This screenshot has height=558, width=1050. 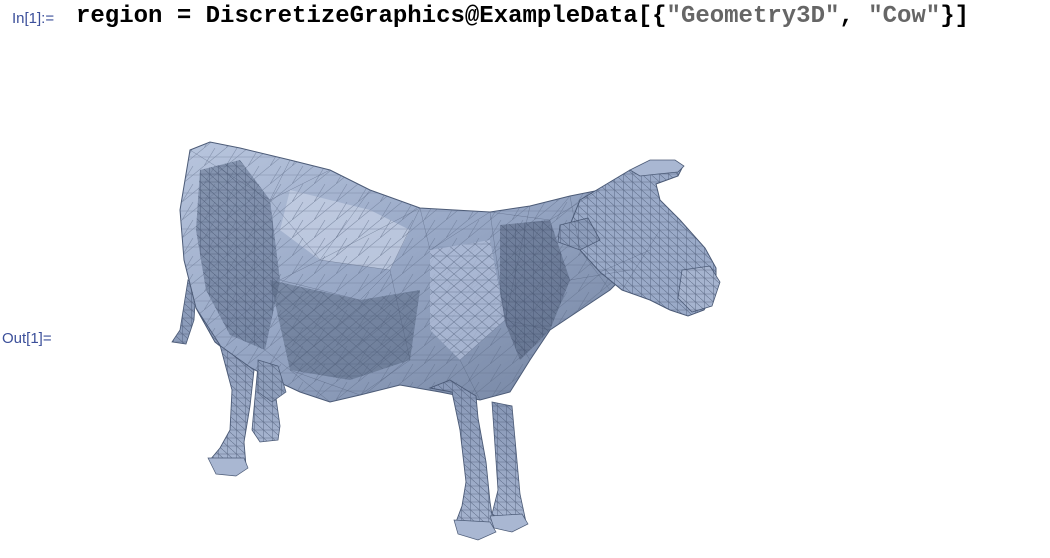 What do you see at coordinates (509, 464) in the screenshot?
I see `cow-far-front-leg-mesh` at bounding box center [509, 464].